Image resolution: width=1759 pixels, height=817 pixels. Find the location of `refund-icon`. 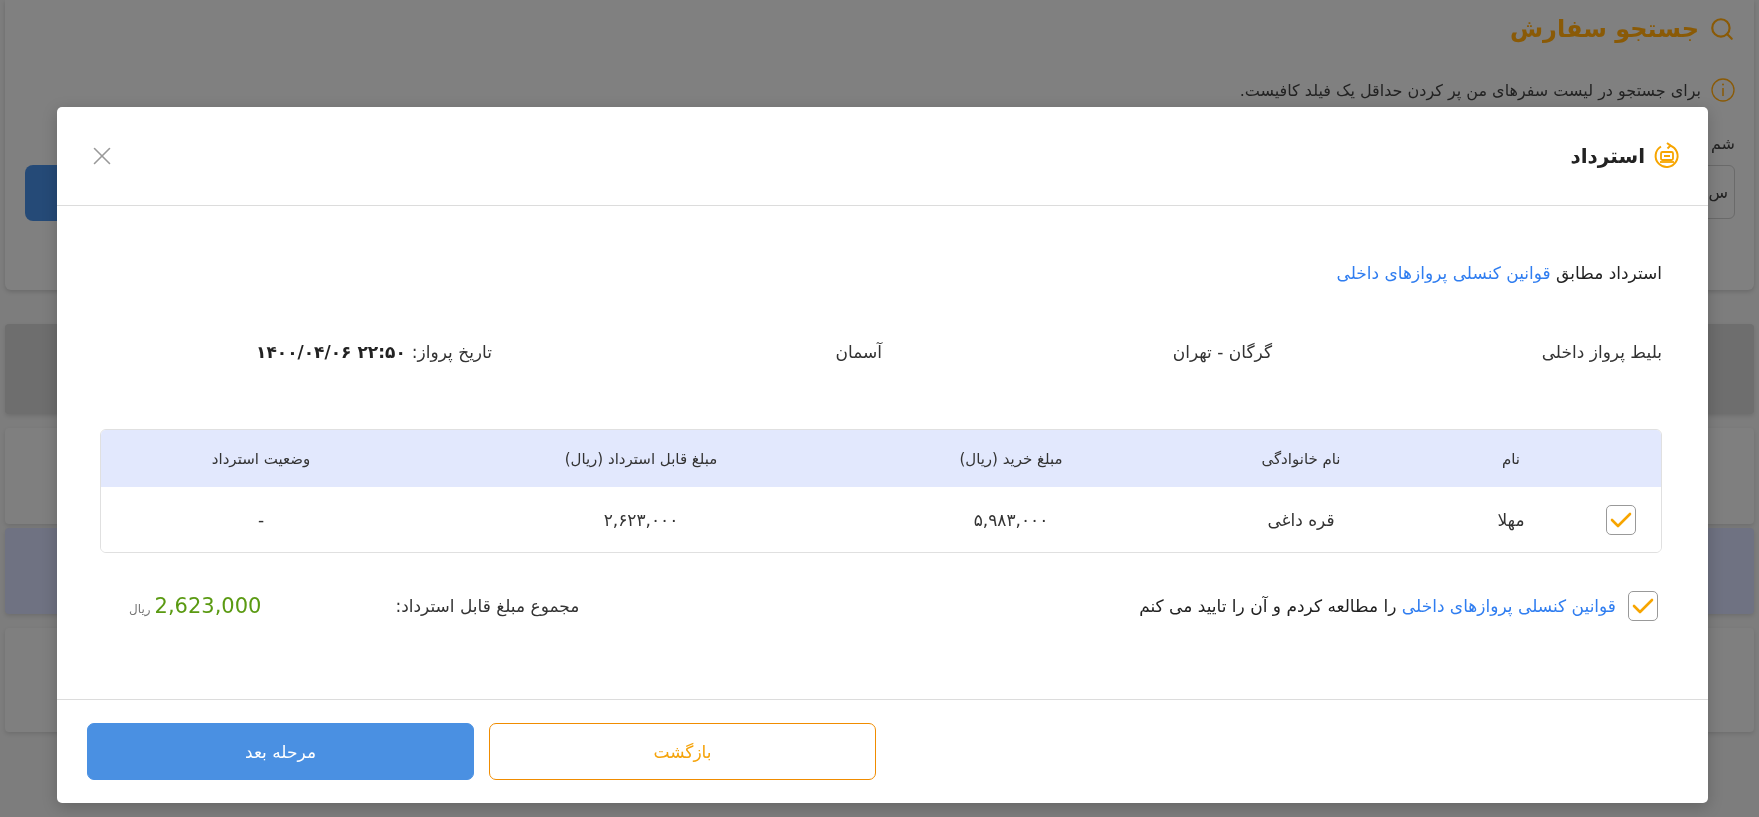

refund-icon is located at coordinates (1667, 156).